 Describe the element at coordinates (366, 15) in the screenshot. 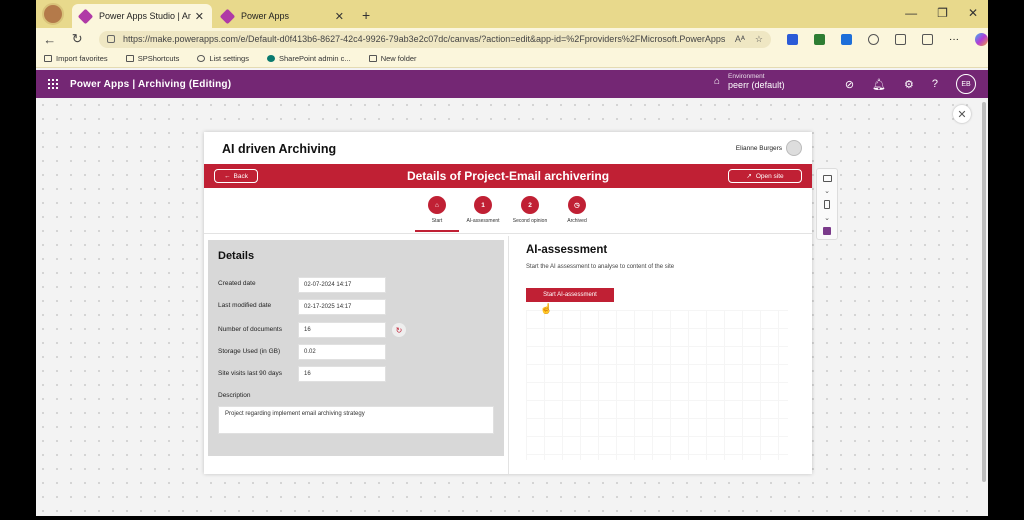

I see `new-tab-button: +` at that location.